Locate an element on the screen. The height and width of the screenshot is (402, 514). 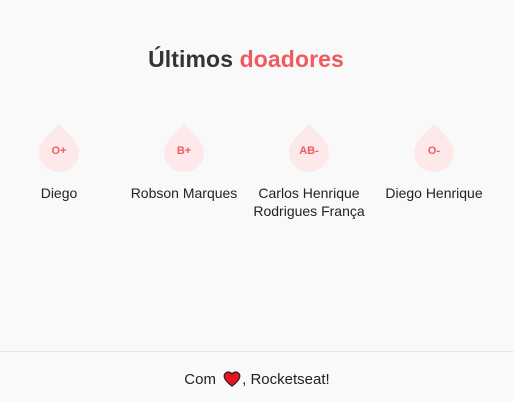
title-accent: doadores is located at coordinates (291, 59).